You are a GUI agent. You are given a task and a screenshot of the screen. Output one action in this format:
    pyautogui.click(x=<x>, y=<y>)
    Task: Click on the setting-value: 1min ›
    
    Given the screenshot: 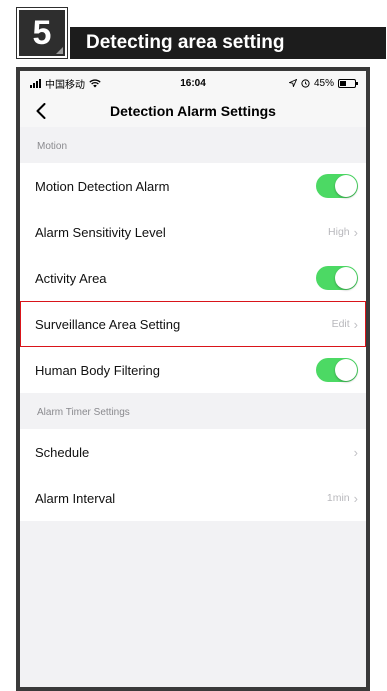 What is the action you would take?
    pyautogui.click(x=342, y=498)
    